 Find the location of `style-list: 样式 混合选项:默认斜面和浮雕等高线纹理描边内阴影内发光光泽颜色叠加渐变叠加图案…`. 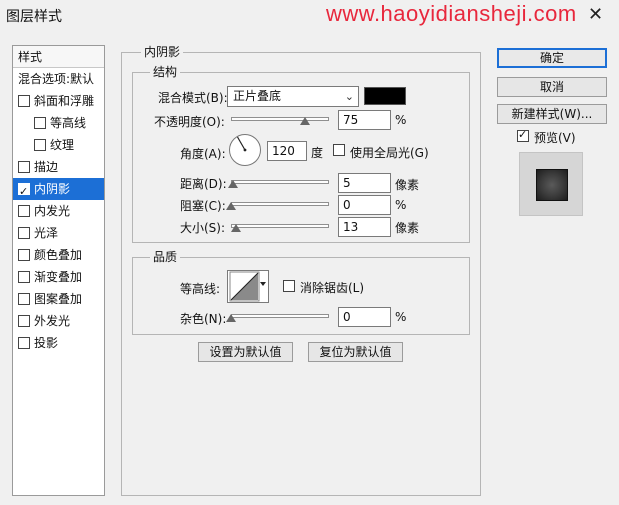

style-list: 样式 混合选项:默认斜面和浮雕等高线纹理描边内阴影内发光光泽颜色叠加渐变叠加图案… is located at coordinates (58, 270).